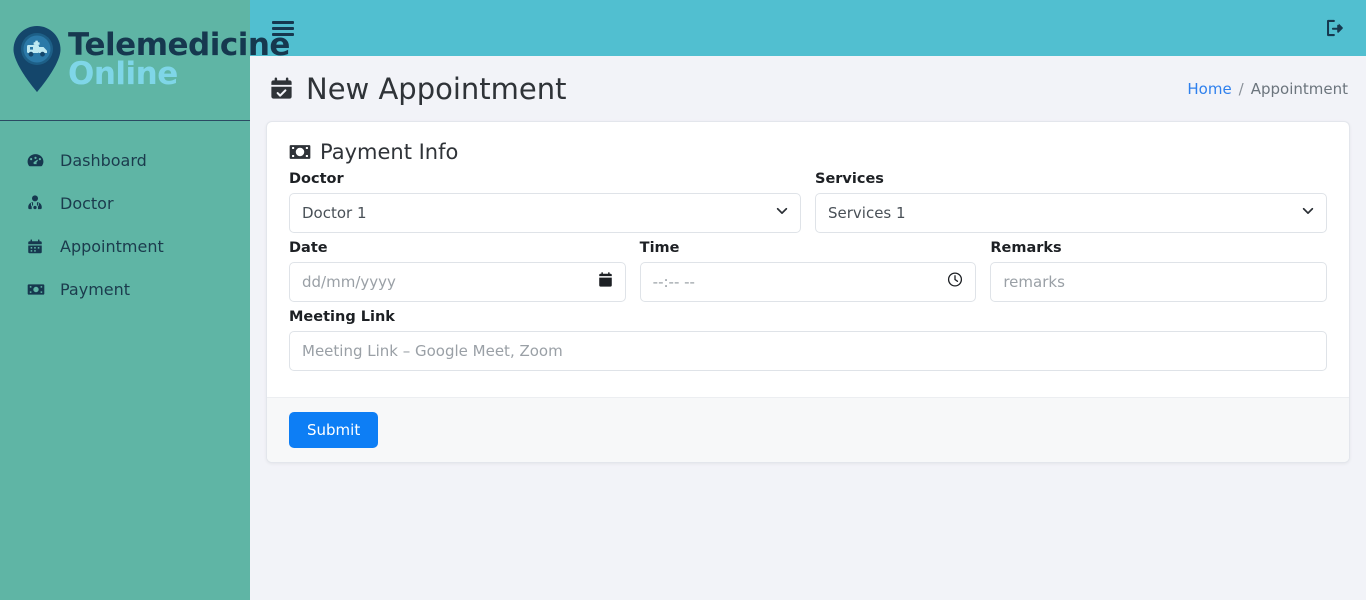 The height and width of the screenshot is (600, 1366). I want to click on field-time: Time, so click(808, 271).